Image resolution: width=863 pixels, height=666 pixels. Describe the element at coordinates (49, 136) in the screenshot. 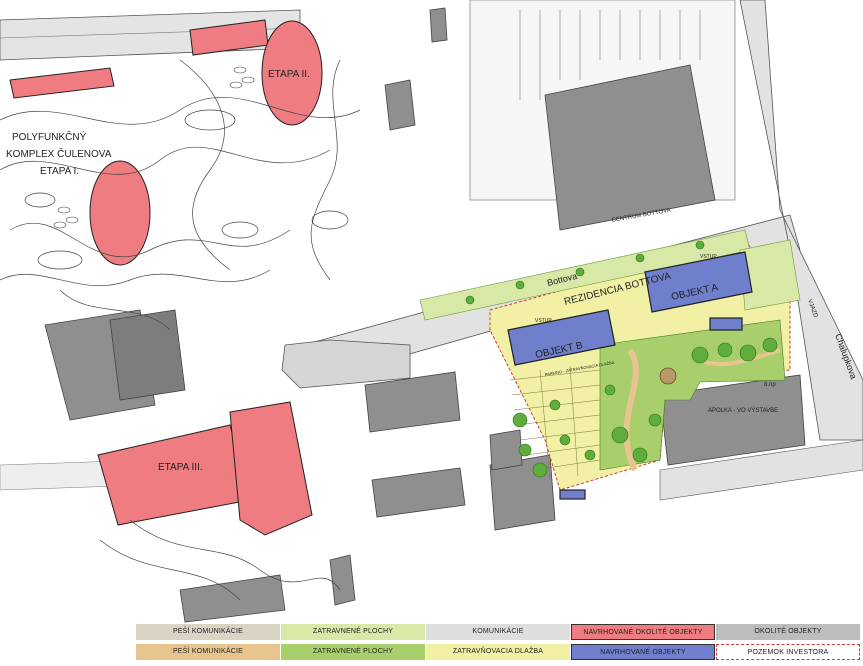

I see `label-complex-line1: POLYFUNKČNÝ` at that location.